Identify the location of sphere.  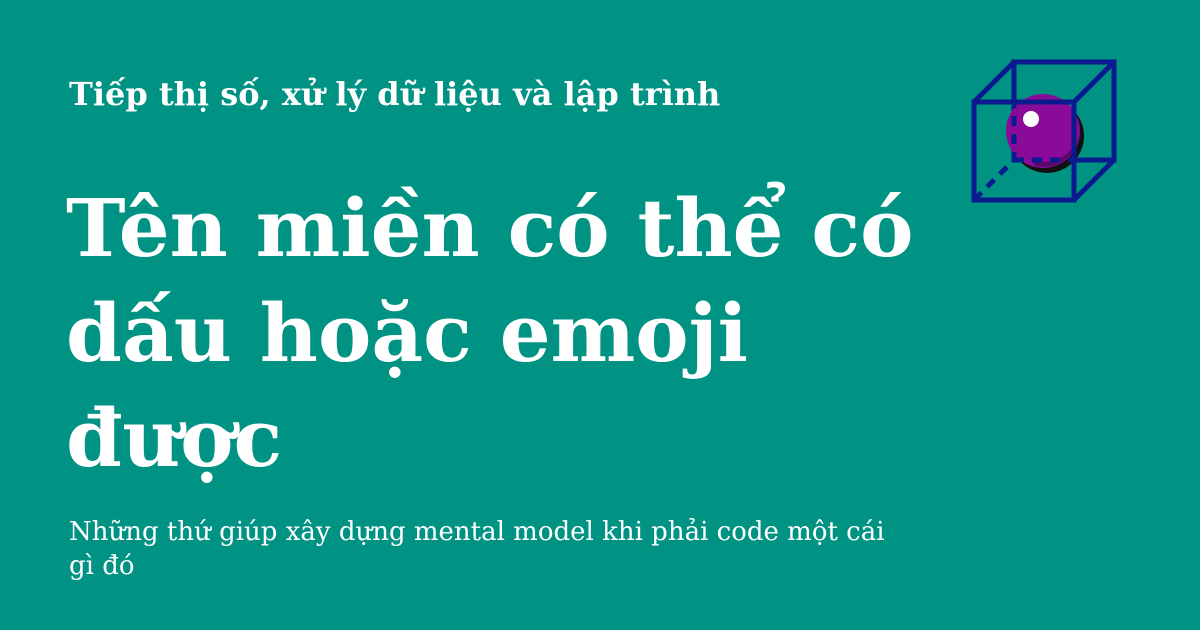
(1043, 131).